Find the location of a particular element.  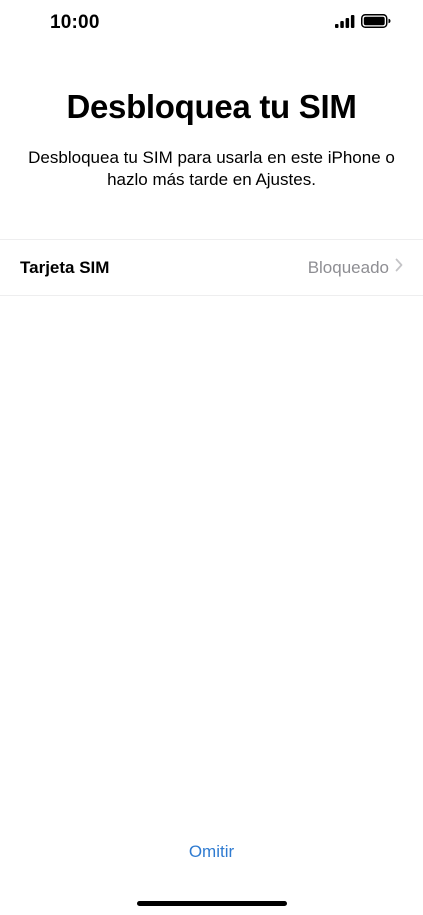

sim-card-status: Bloqueado is located at coordinates (355, 268).